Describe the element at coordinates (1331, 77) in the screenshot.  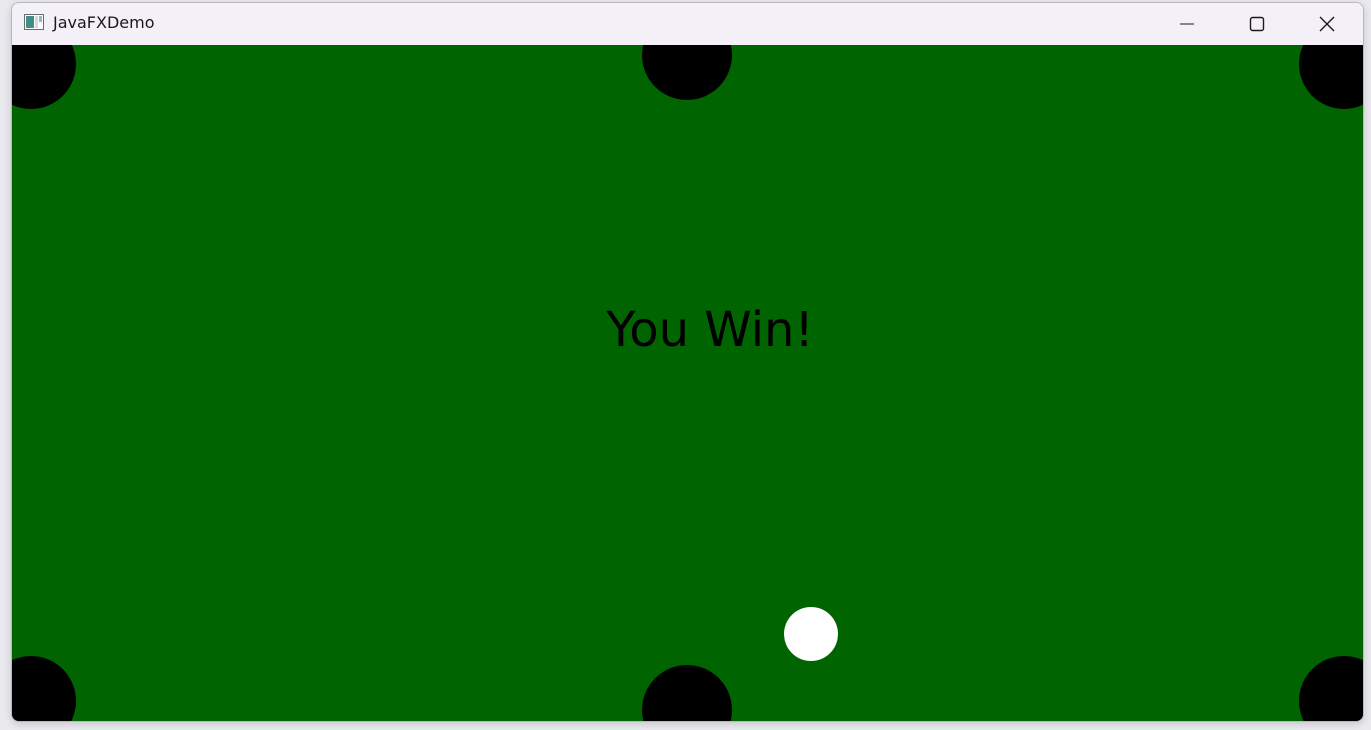
I see `pocket-top-right` at that location.